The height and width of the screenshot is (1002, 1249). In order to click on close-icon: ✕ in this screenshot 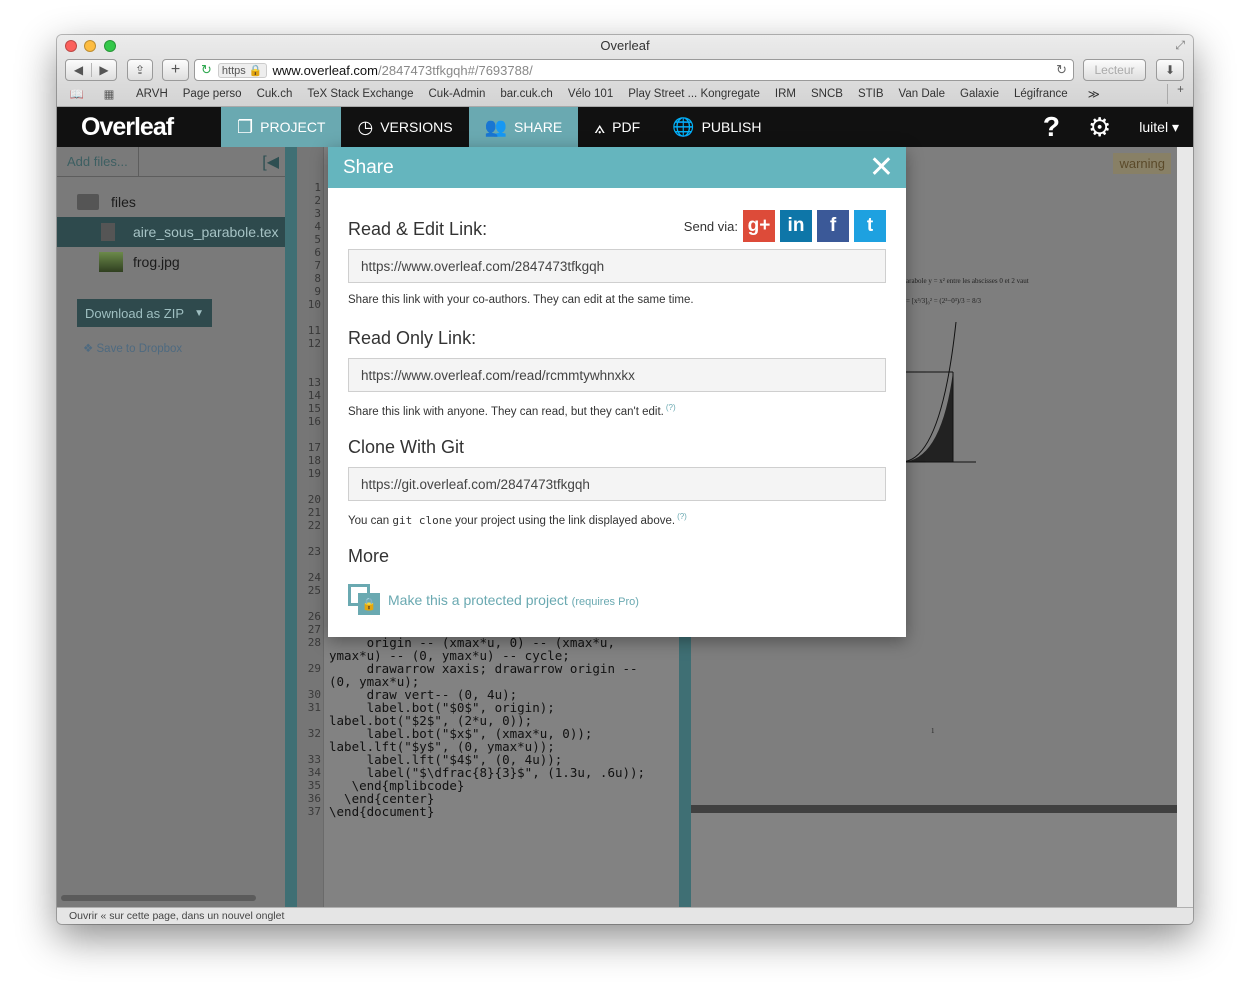, I will do `click(881, 167)`.